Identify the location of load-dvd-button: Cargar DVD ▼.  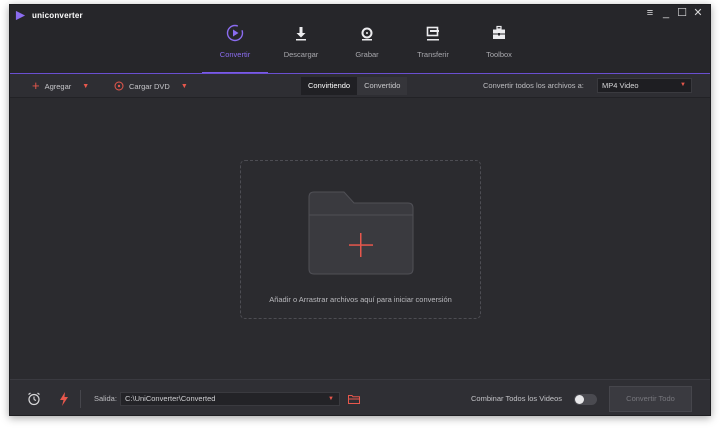
(151, 86).